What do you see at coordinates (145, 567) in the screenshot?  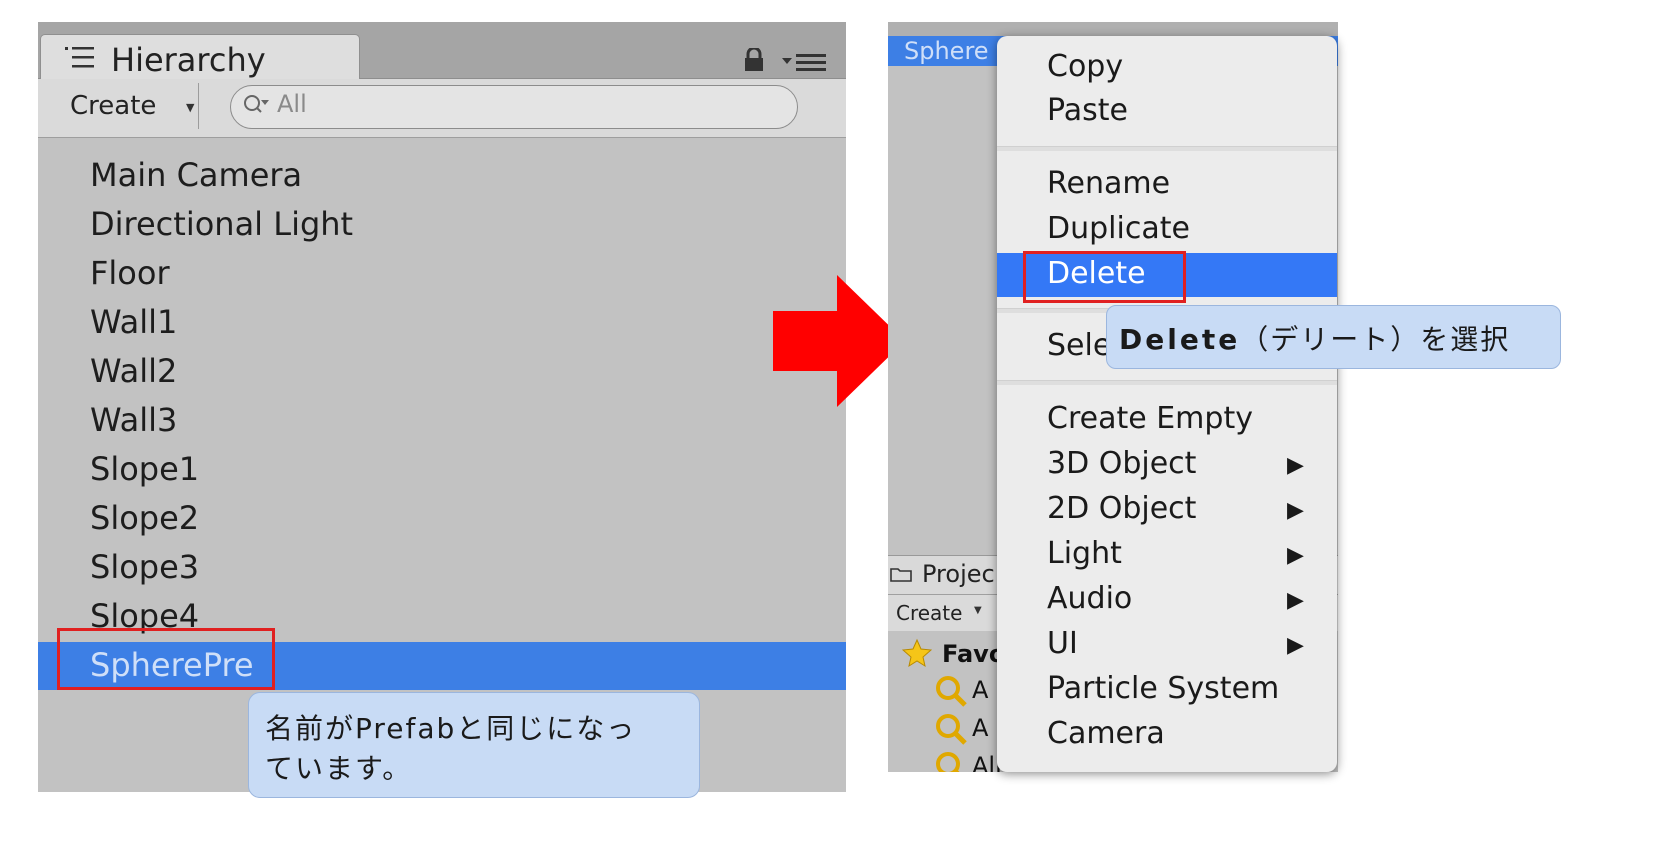 I see `hierarchy-item-label: Slope3` at bounding box center [145, 567].